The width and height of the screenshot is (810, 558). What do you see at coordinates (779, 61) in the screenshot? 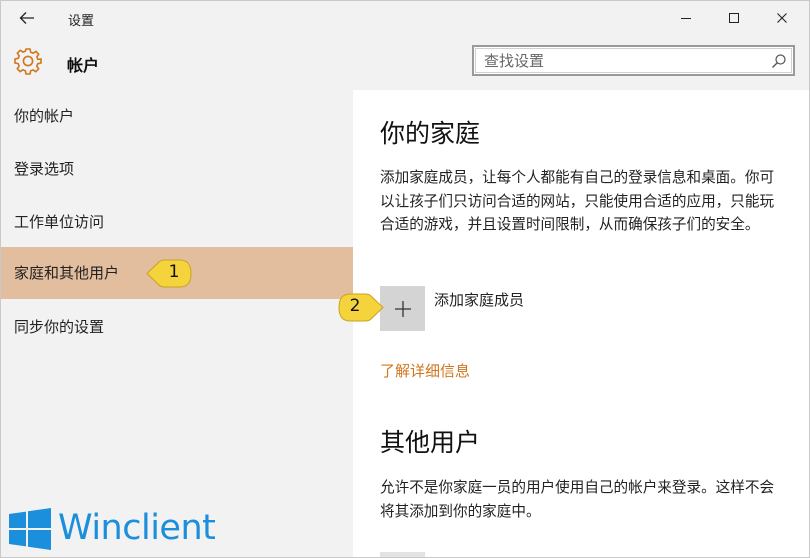
I see `search-icon` at bounding box center [779, 61].